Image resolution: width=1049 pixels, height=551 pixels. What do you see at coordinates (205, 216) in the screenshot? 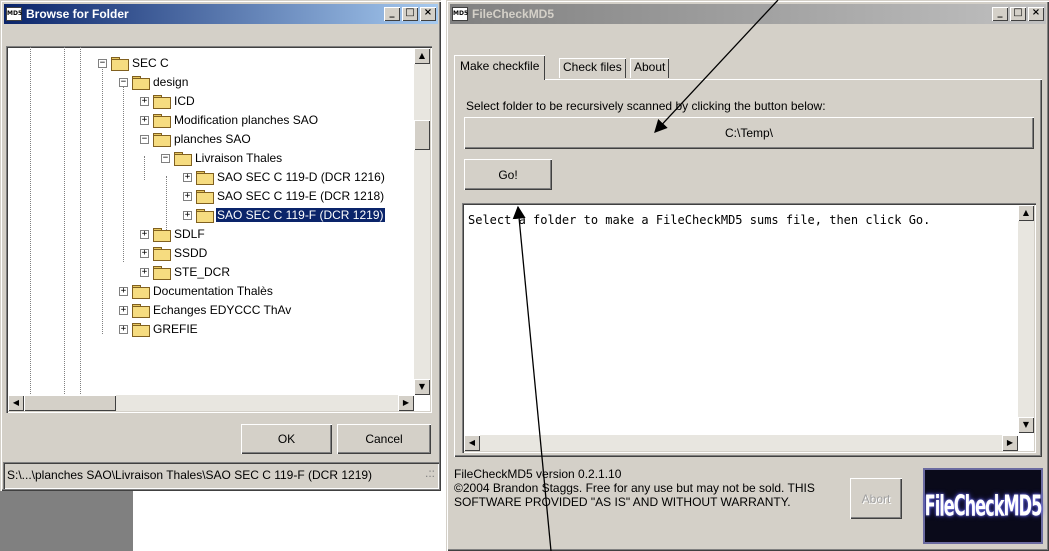
I see `open-folder-icon` at bounding box center [205, 216].